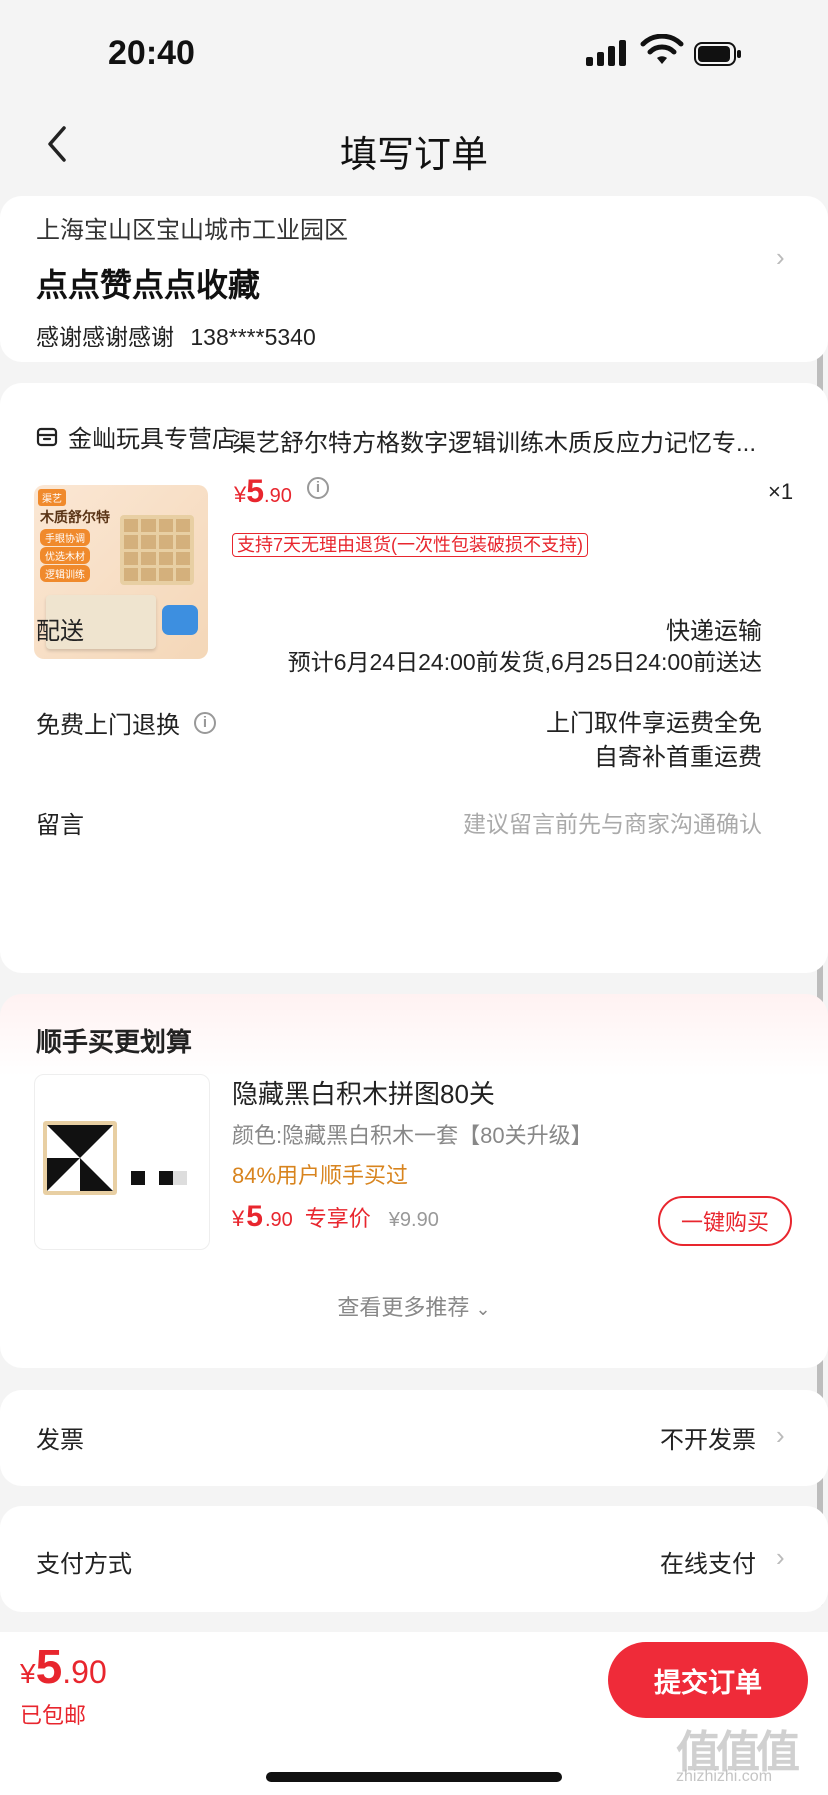 The width and height of the screenshot is (828, 1795). I want to click on address-contact: 感谢感谢感谢 138****5340, so click(176, 335).